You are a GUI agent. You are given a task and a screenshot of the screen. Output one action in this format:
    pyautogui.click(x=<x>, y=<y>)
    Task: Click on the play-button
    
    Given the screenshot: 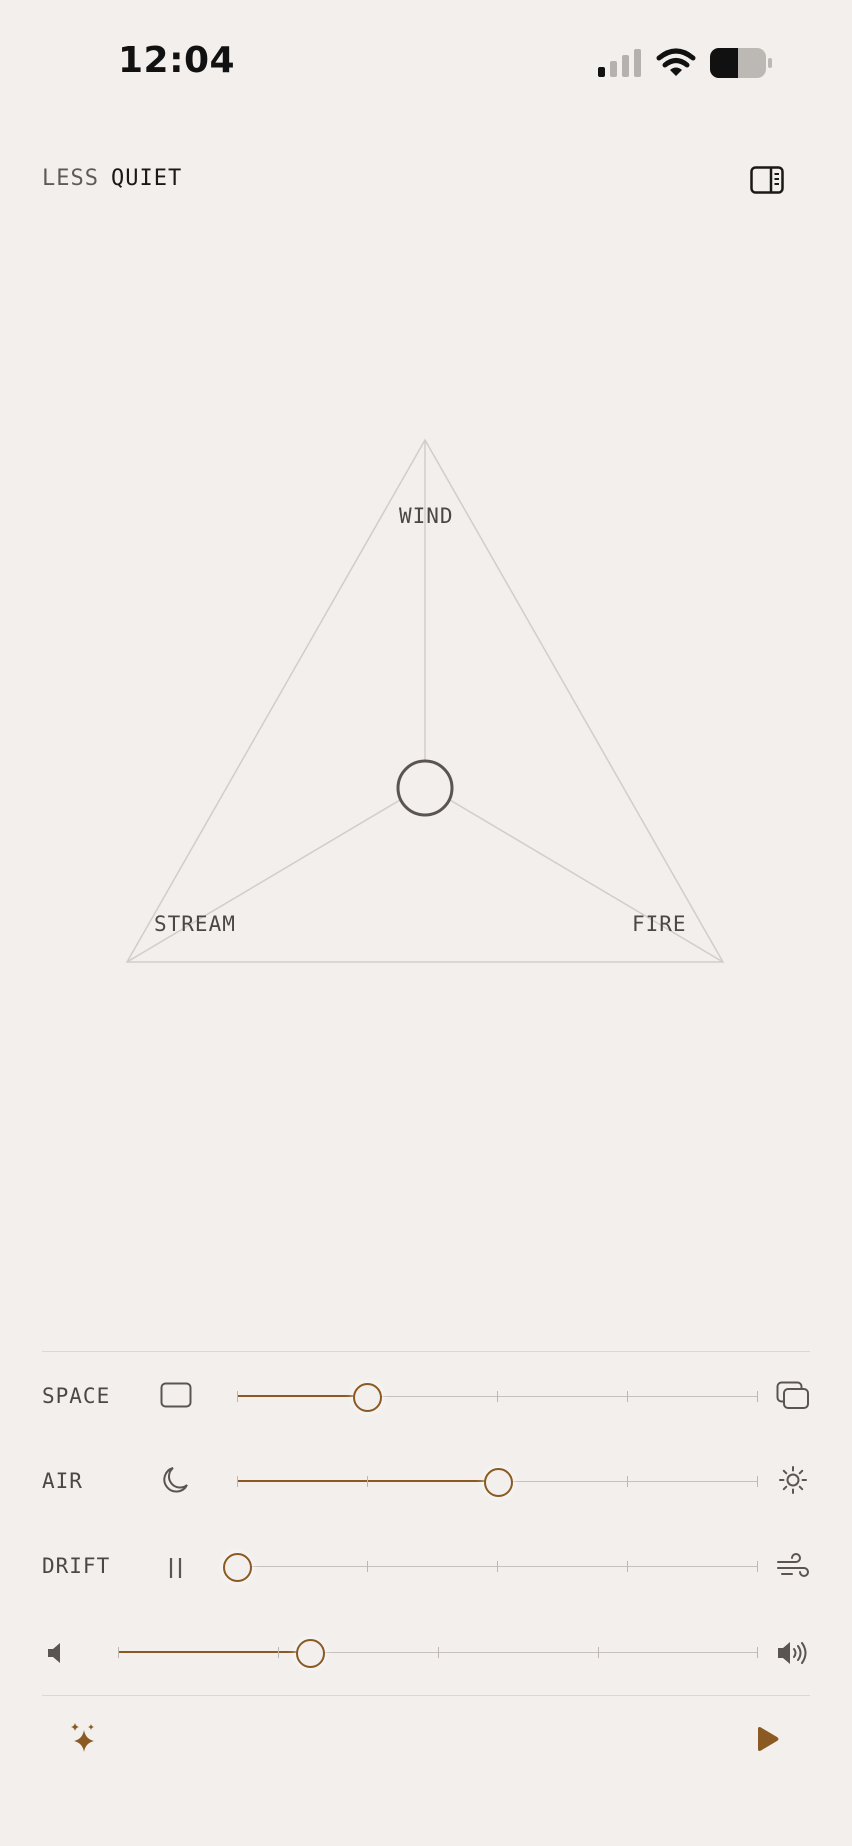 What is the action you would take?
    pyautogui.click(x=768, y=1741)
    